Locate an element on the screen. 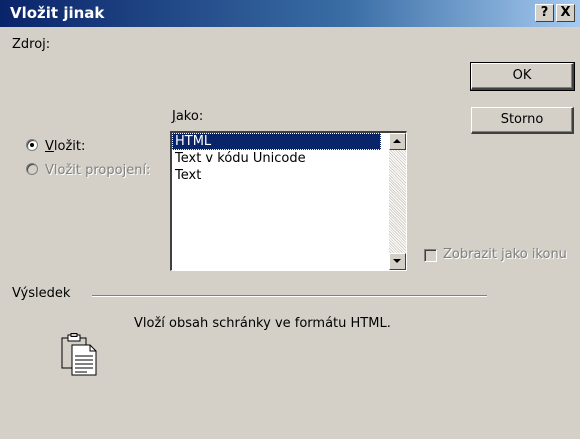 This screenshot has width=580, height=439. list-item: HTML is located at coordinates (276, 141).